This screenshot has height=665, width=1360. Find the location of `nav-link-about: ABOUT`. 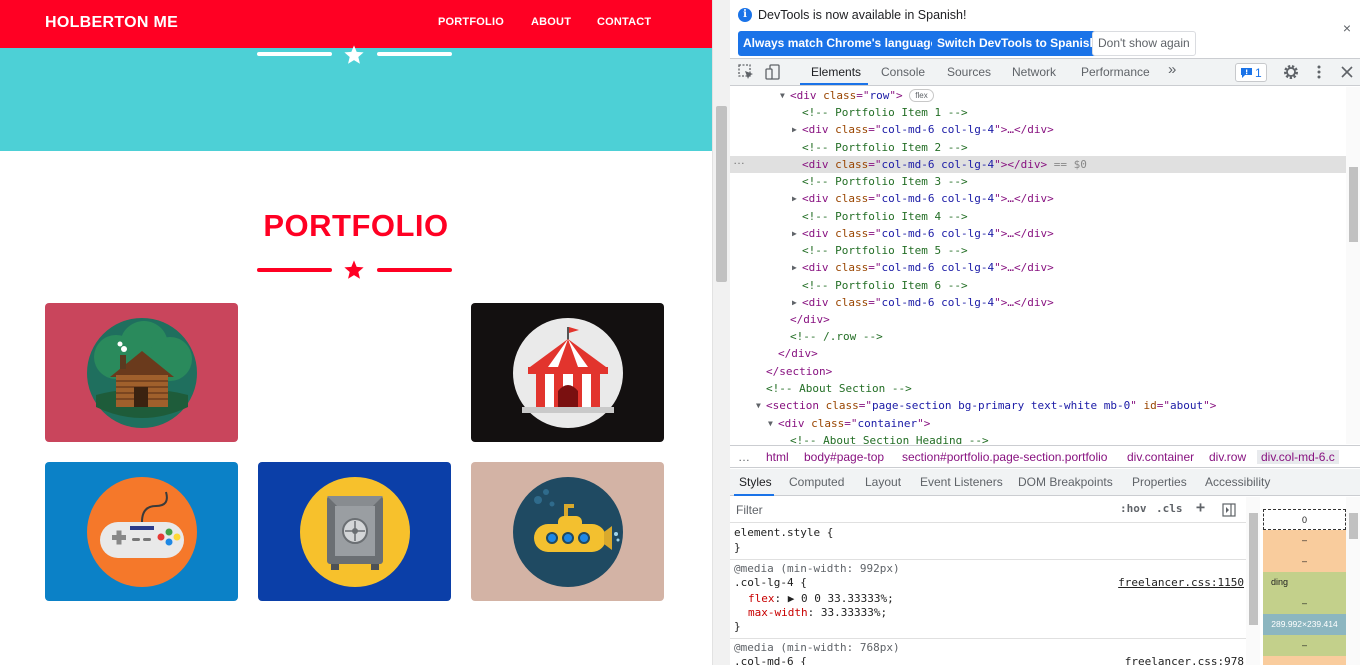

nav-link-about: ABOUT is located at coordinates (551, 22).